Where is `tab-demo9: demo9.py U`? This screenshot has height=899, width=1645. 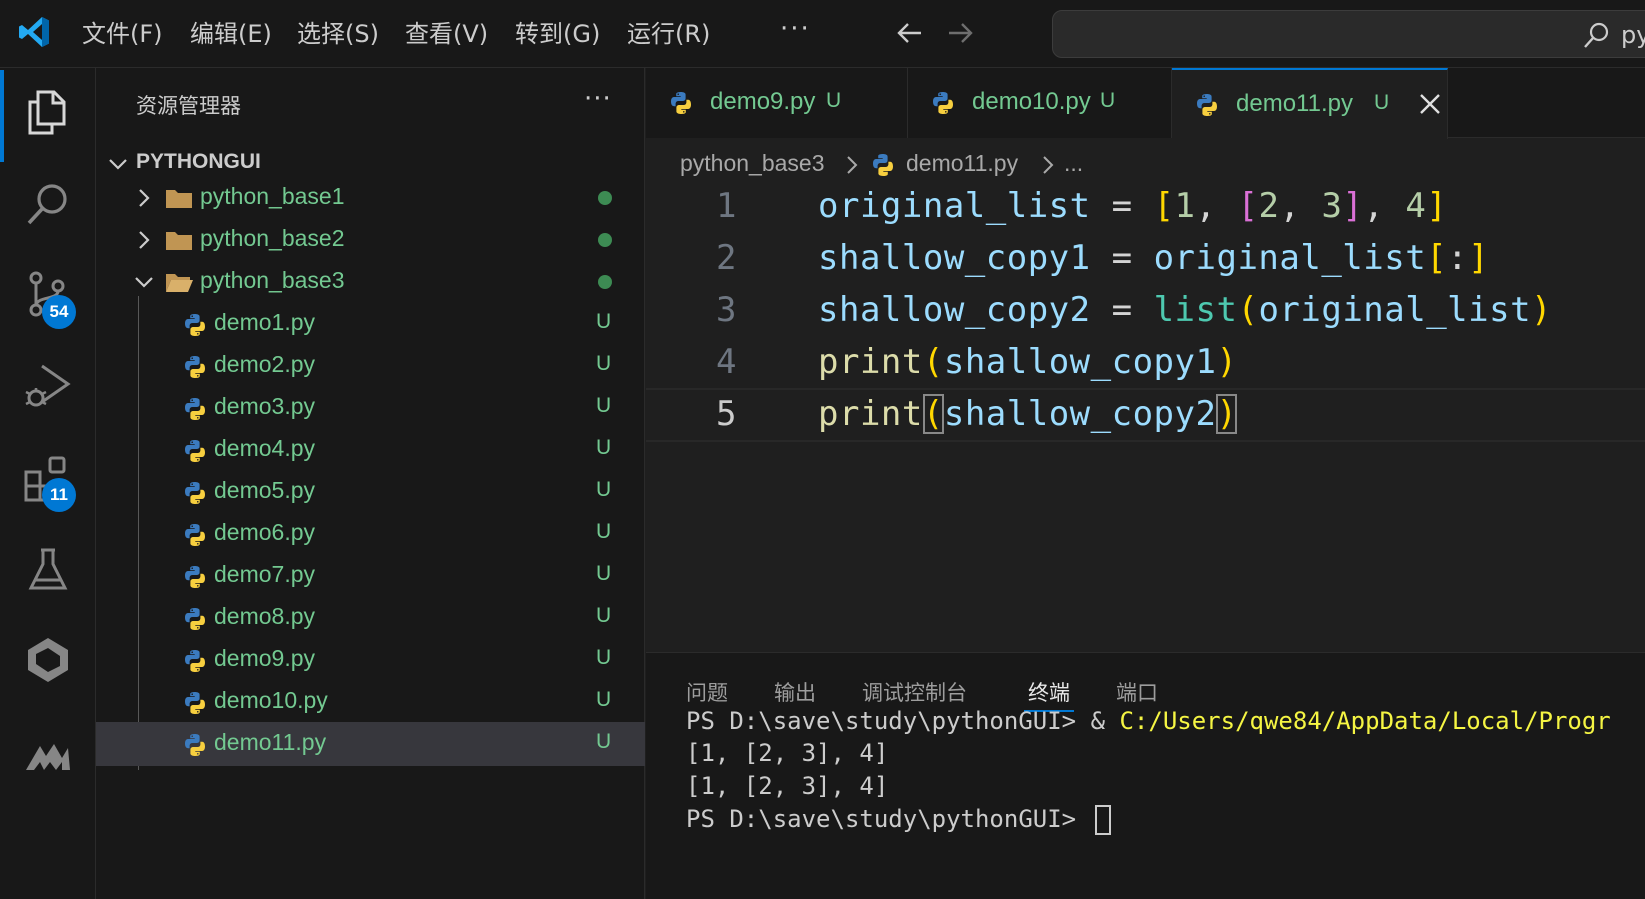 tab-demo9: demo9.py U is located at coordinates (777, 103).